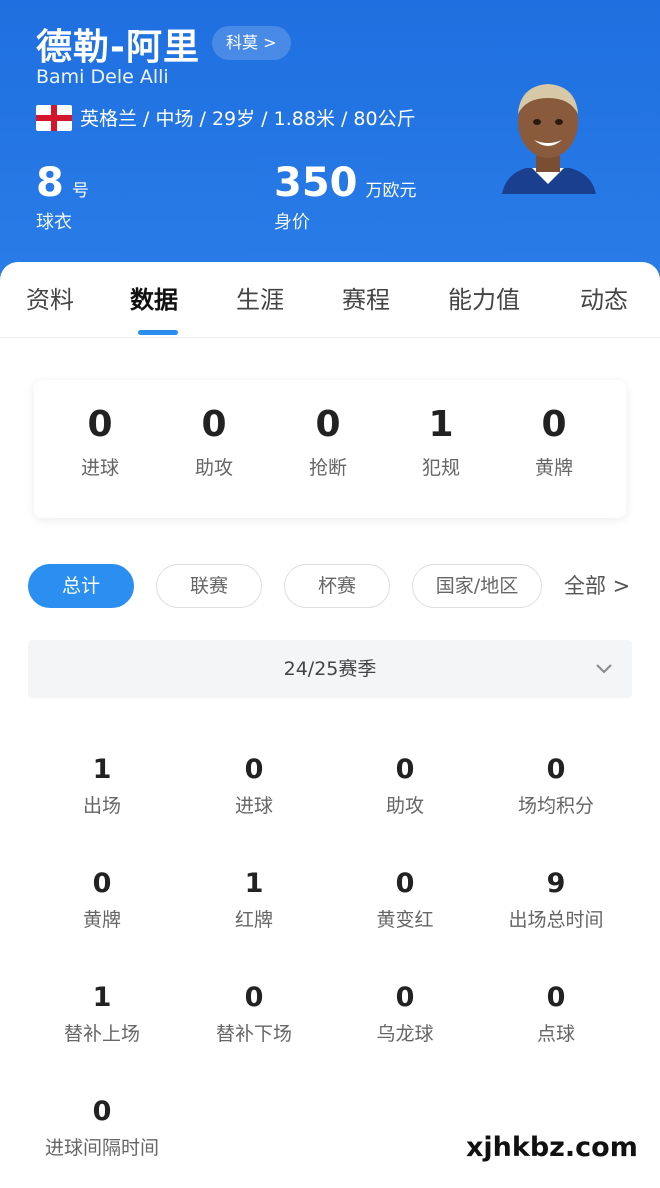 The image size is (660, 1188). I want to click on shirt-caption: 球衣, so click(54, 222).